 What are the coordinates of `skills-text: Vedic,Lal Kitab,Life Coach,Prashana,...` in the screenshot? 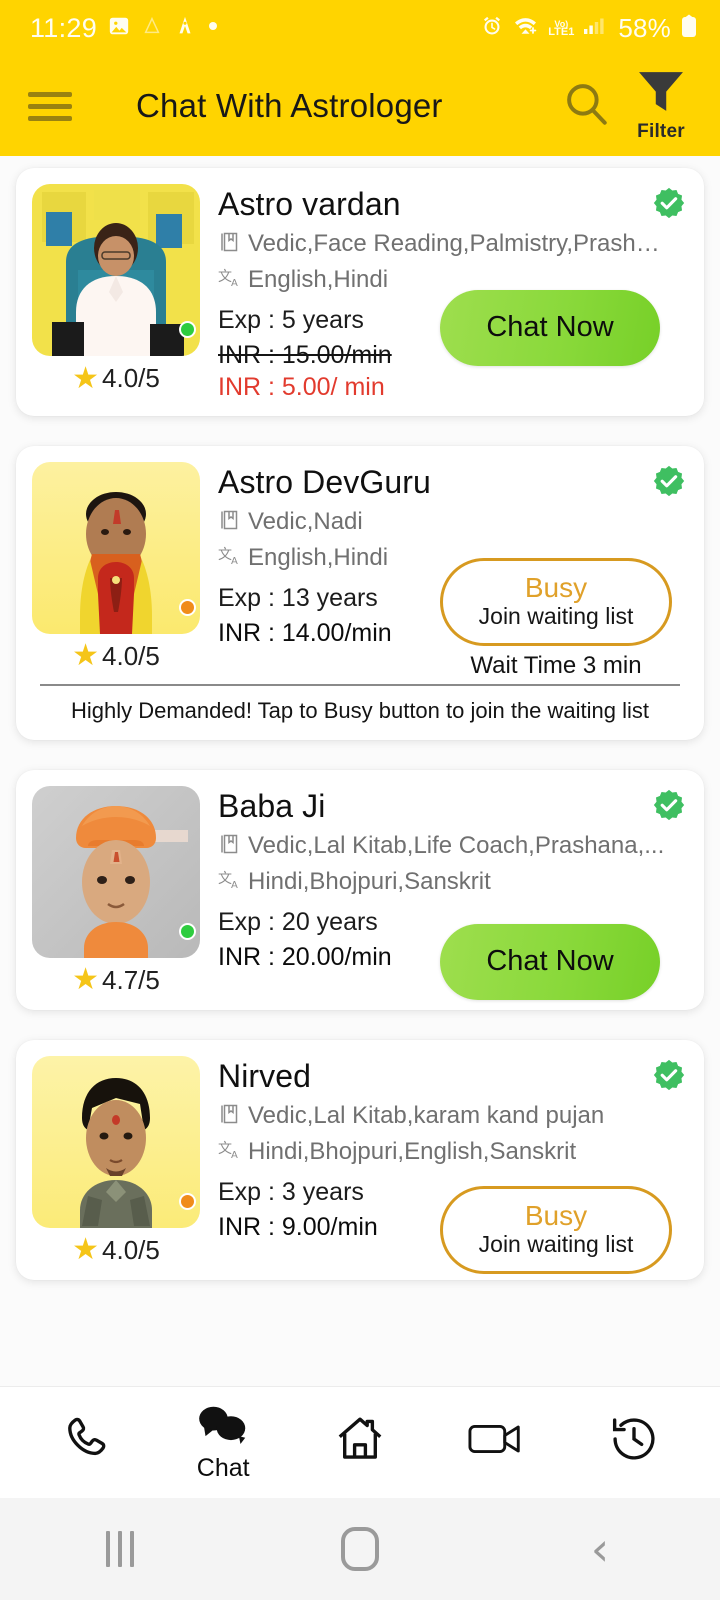 It's located at (456, 846).